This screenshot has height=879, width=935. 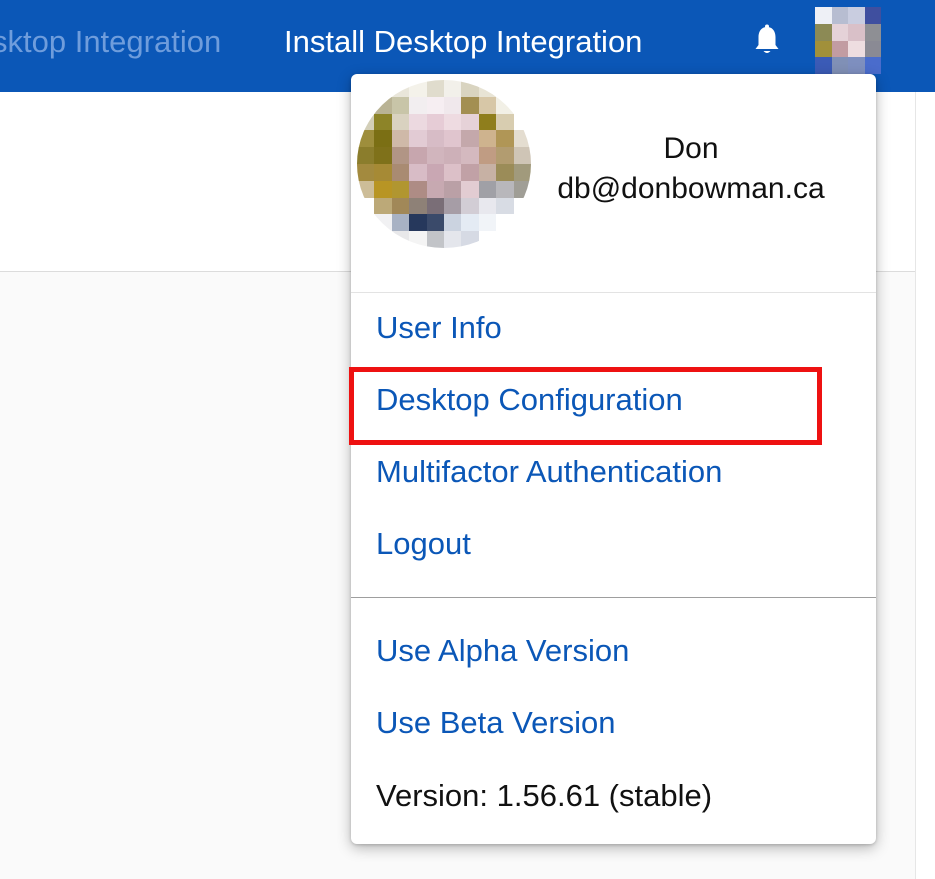 What do you see at coordinates (502, 651) in the screenshot?
I see `menu-item-use-alpha-version: Use Alpha Version` at bounding box center [502, 651].